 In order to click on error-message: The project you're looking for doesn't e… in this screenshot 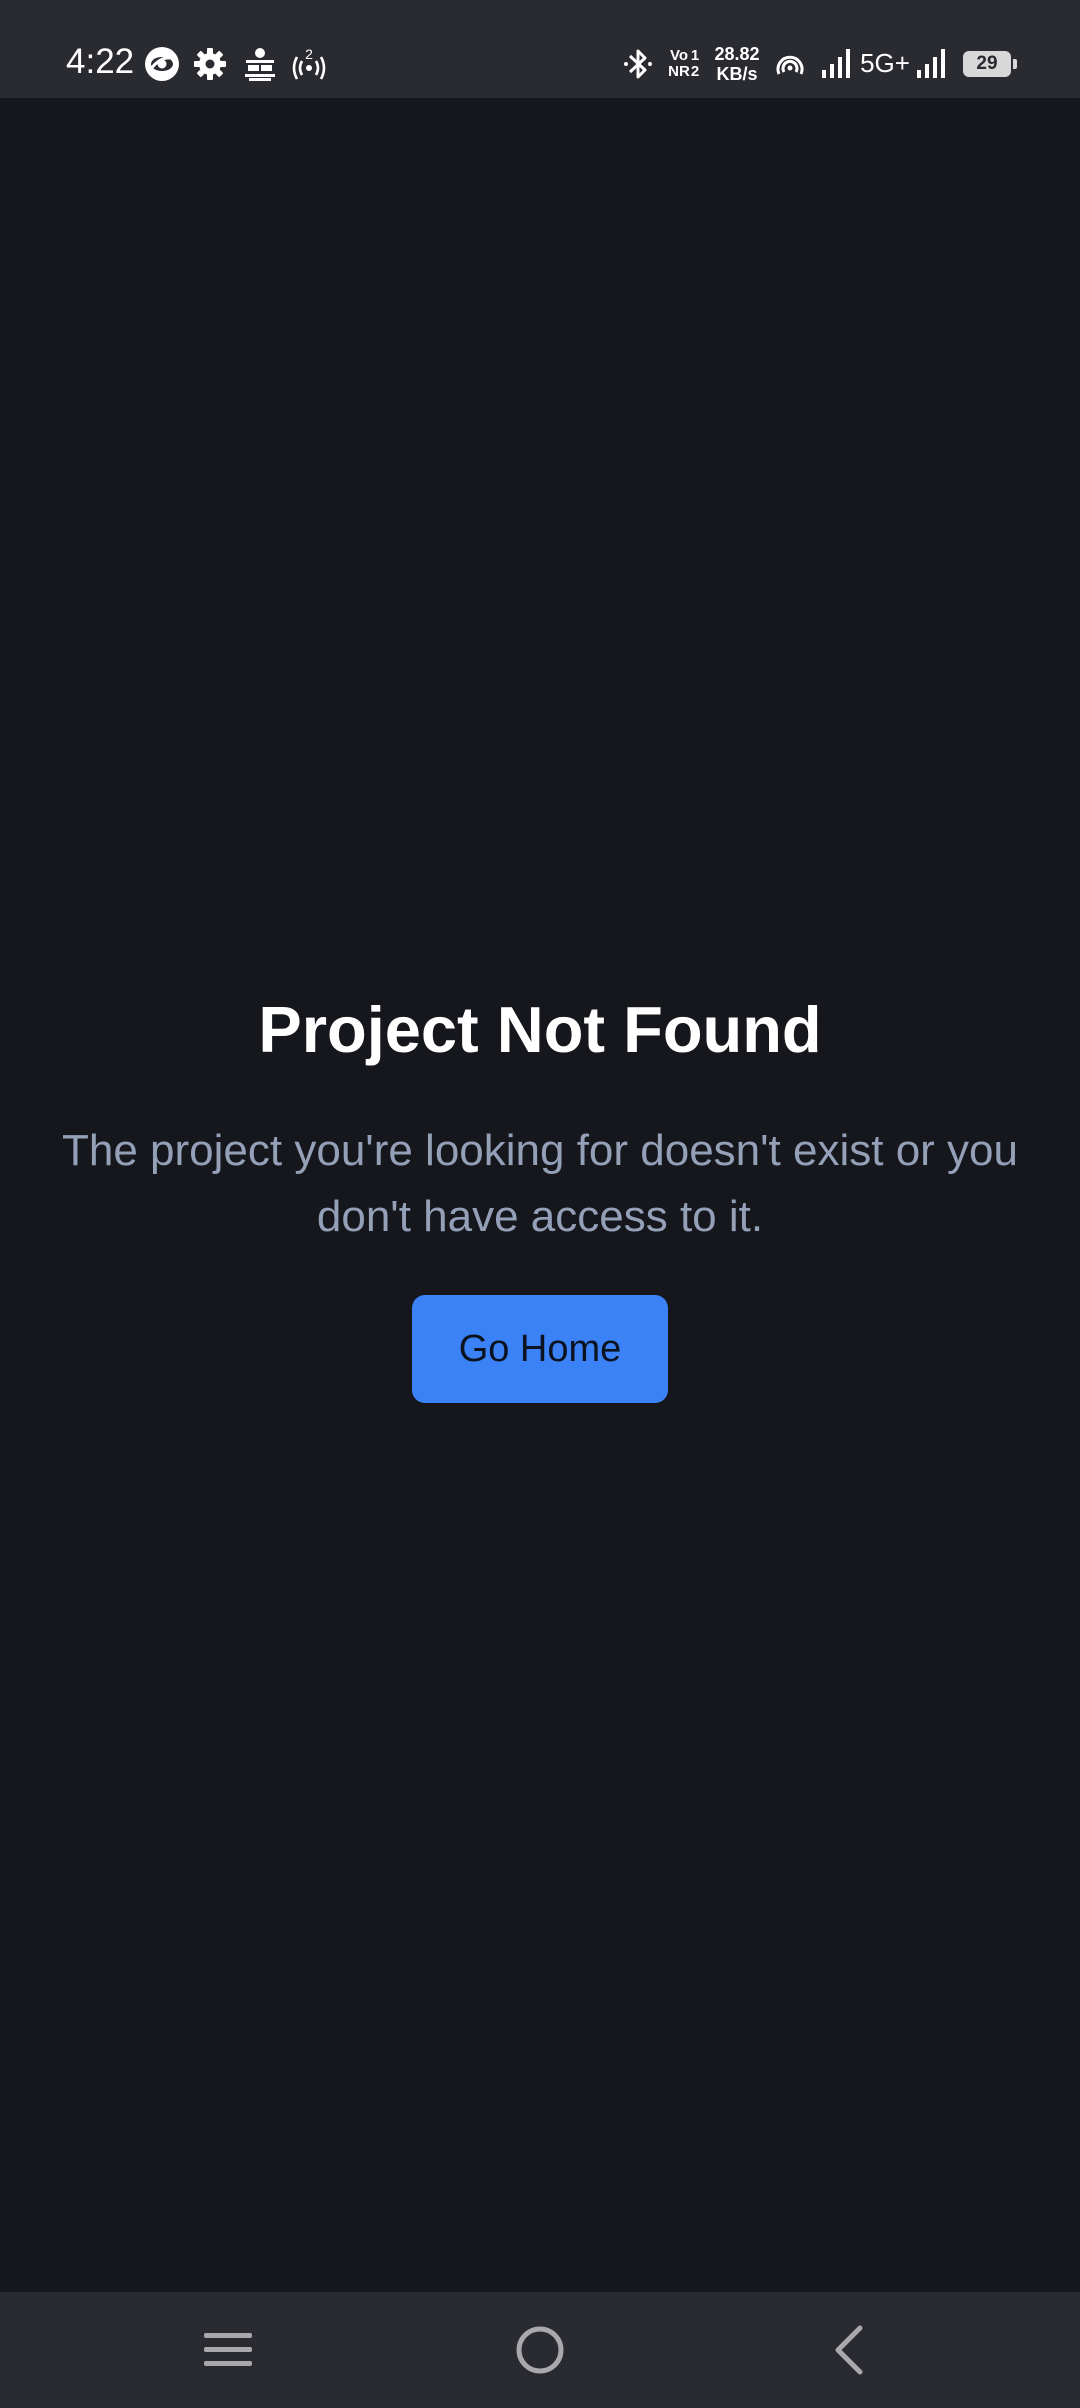, I will do `click(540, 1183)`.